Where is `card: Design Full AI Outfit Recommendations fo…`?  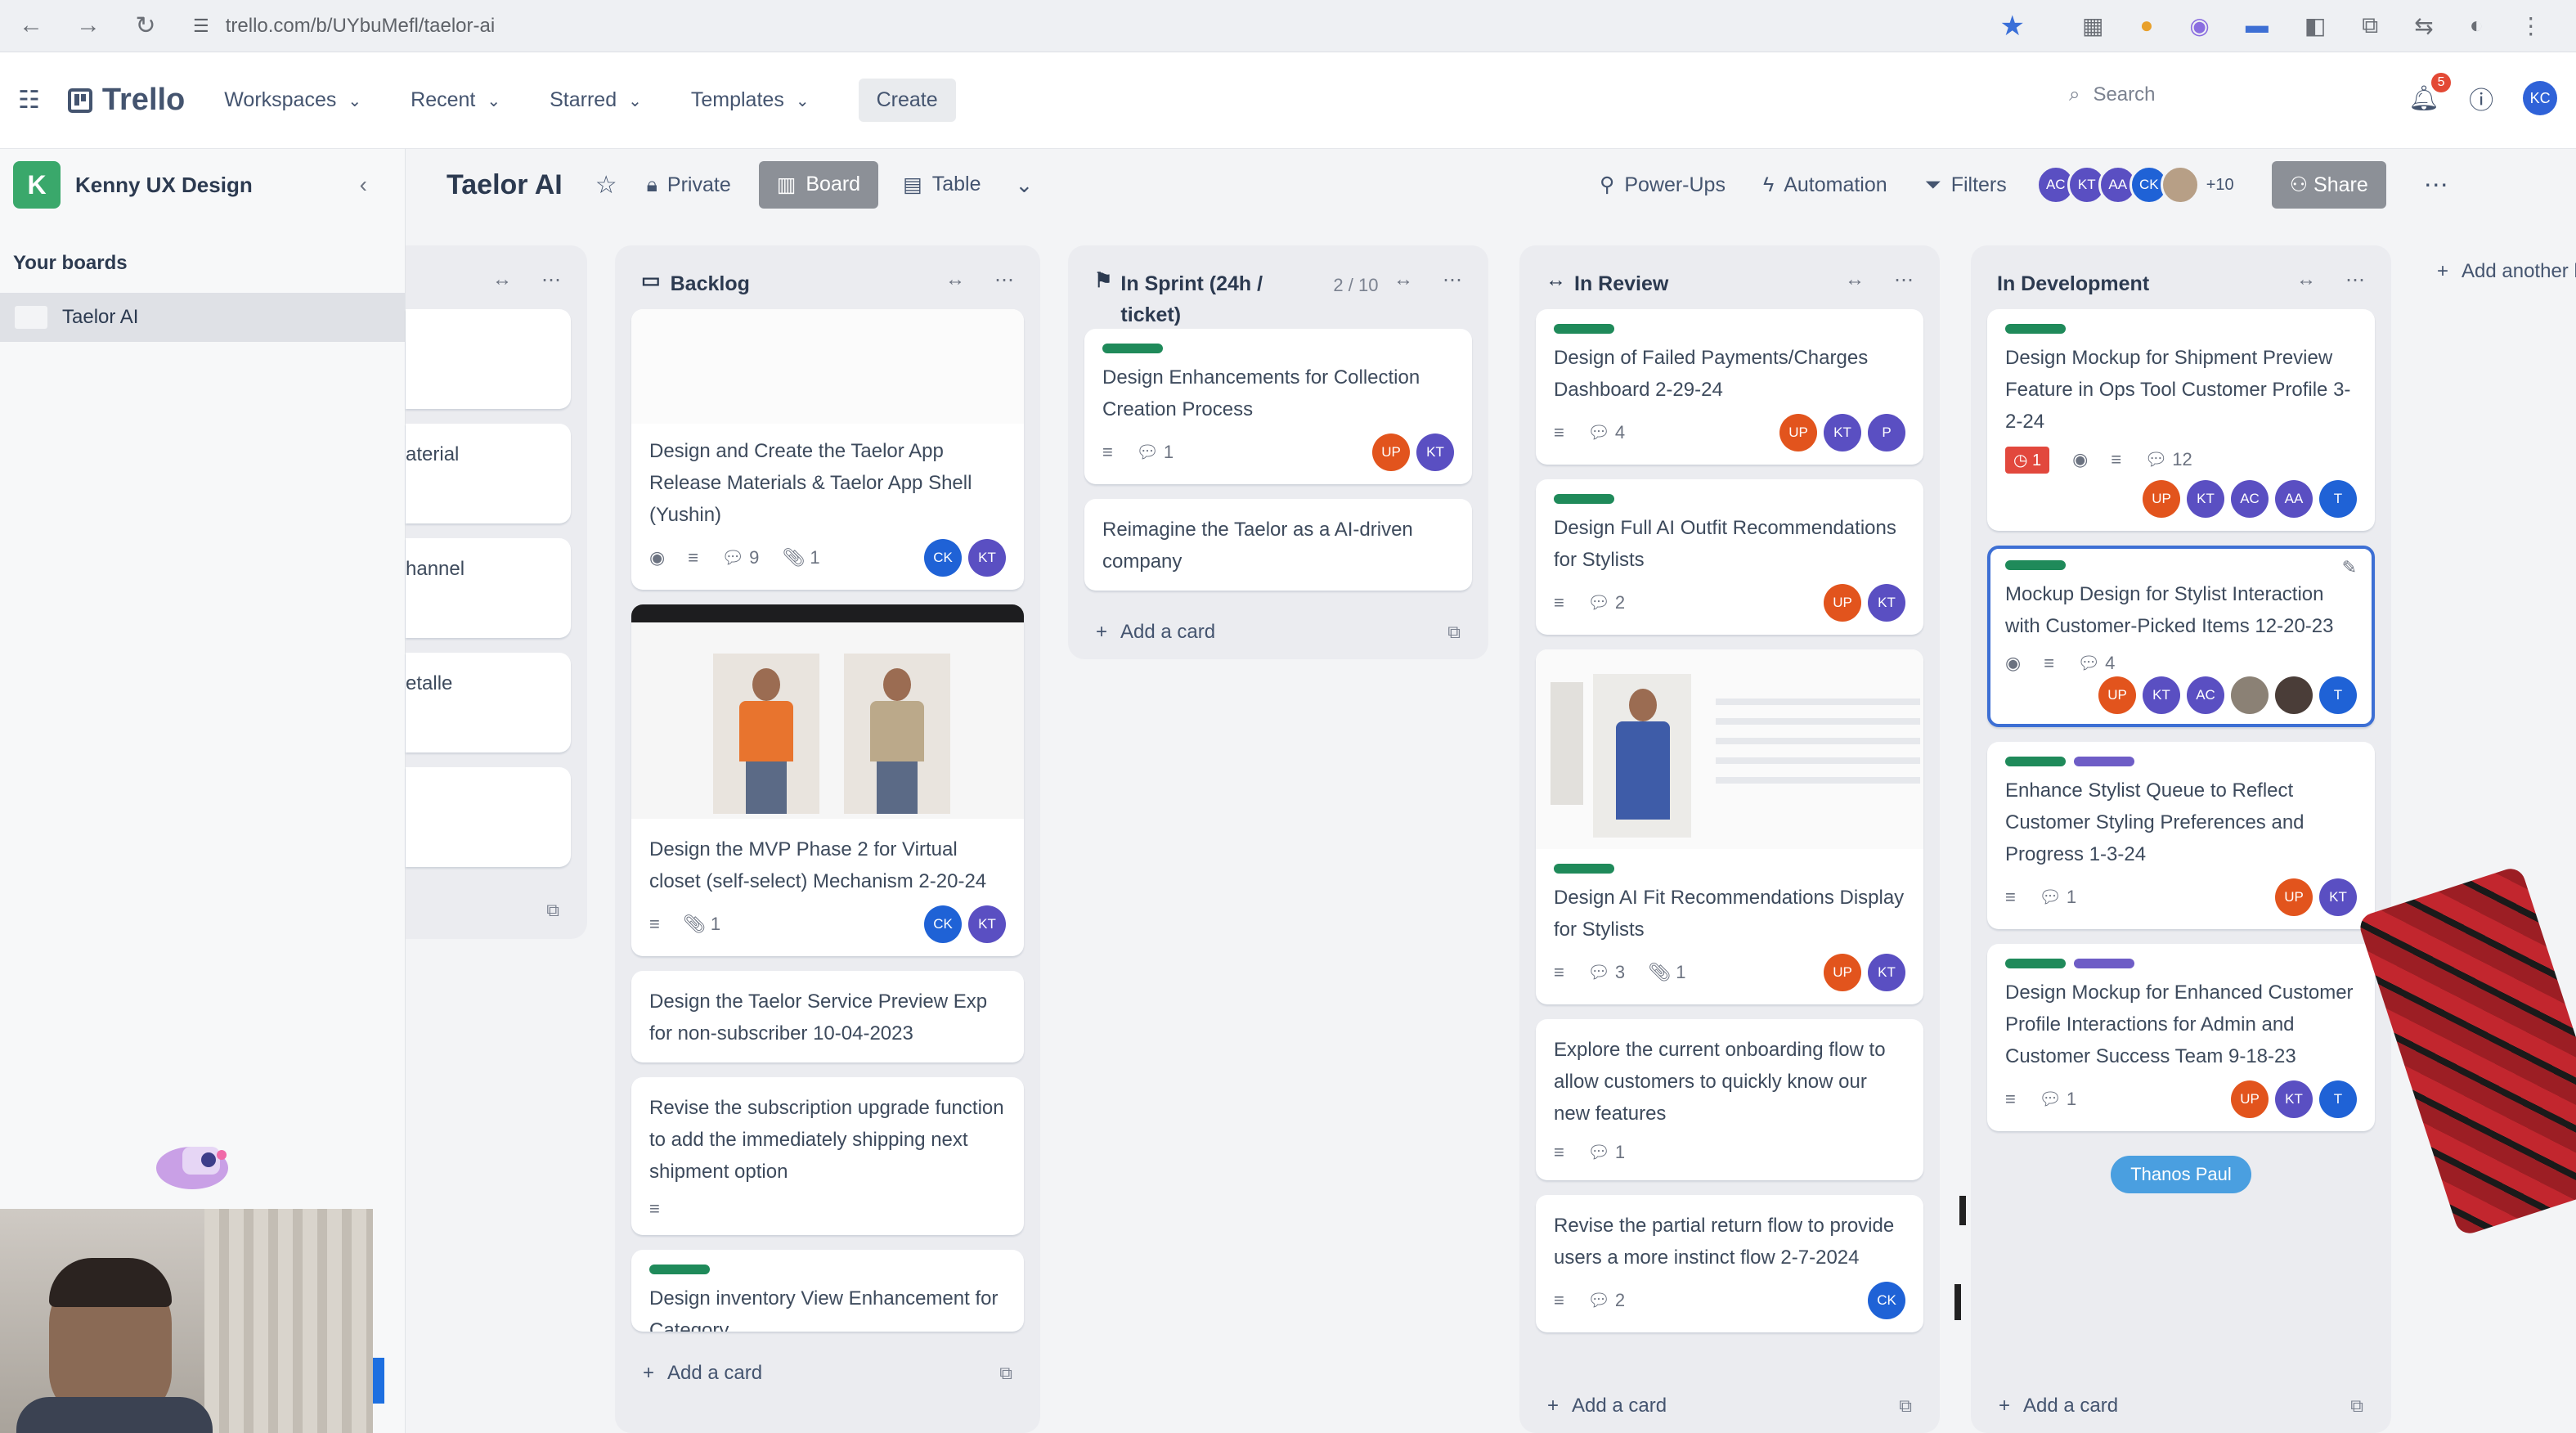
card: Design Full AI Outfit Recommendations fo… is located at coordinates (1730, 557).